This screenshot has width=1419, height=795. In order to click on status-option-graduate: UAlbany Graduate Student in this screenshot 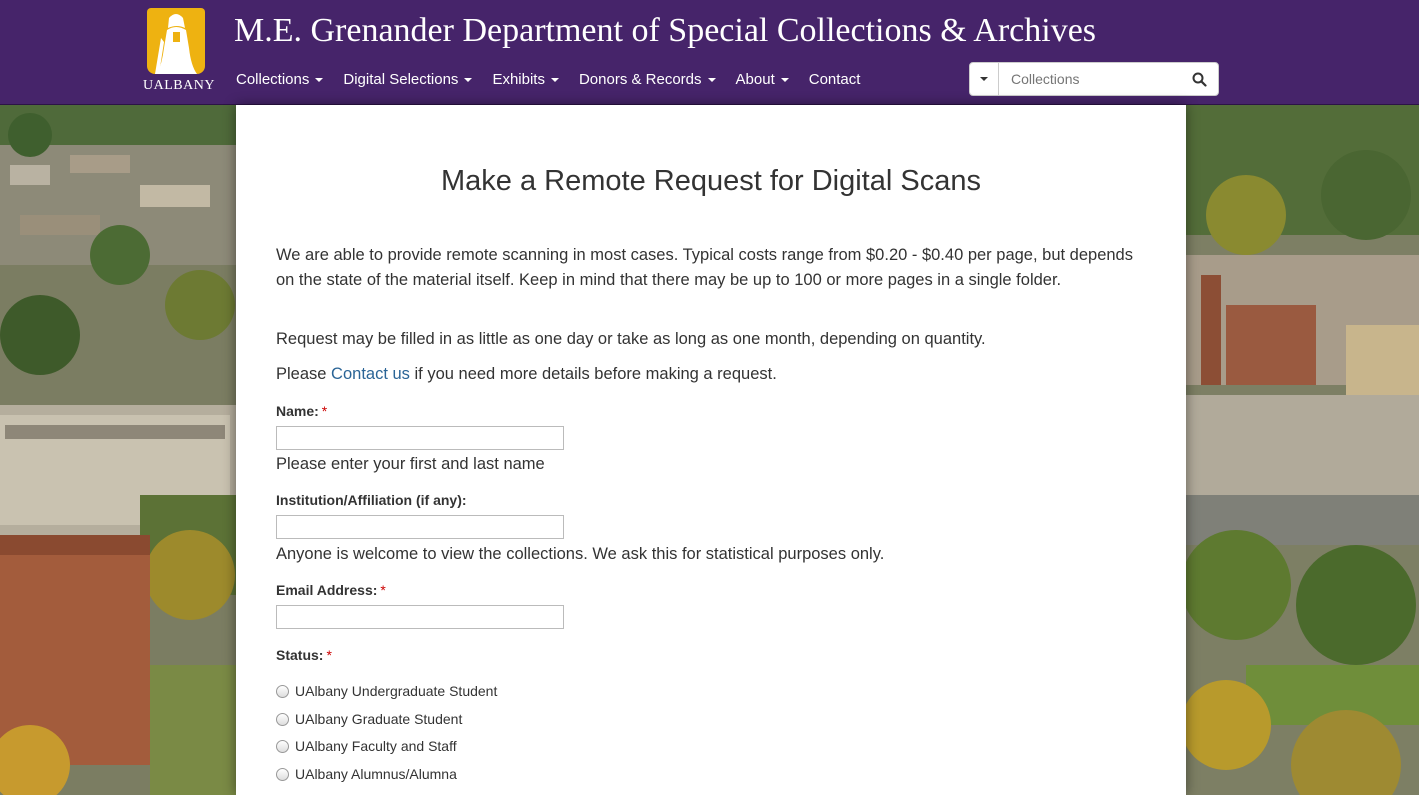, I will do `click(369, 719)`.